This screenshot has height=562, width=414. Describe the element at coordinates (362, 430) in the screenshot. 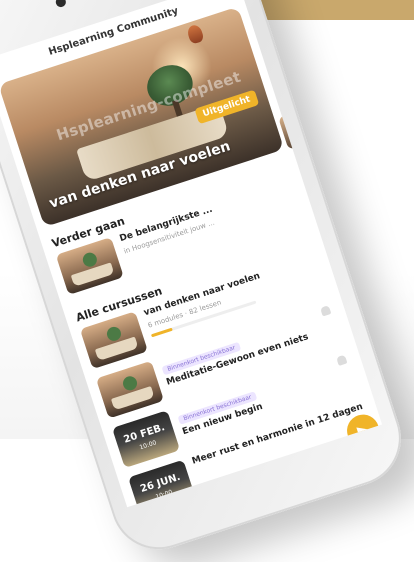

I see `play-icon: ▶` at that location.